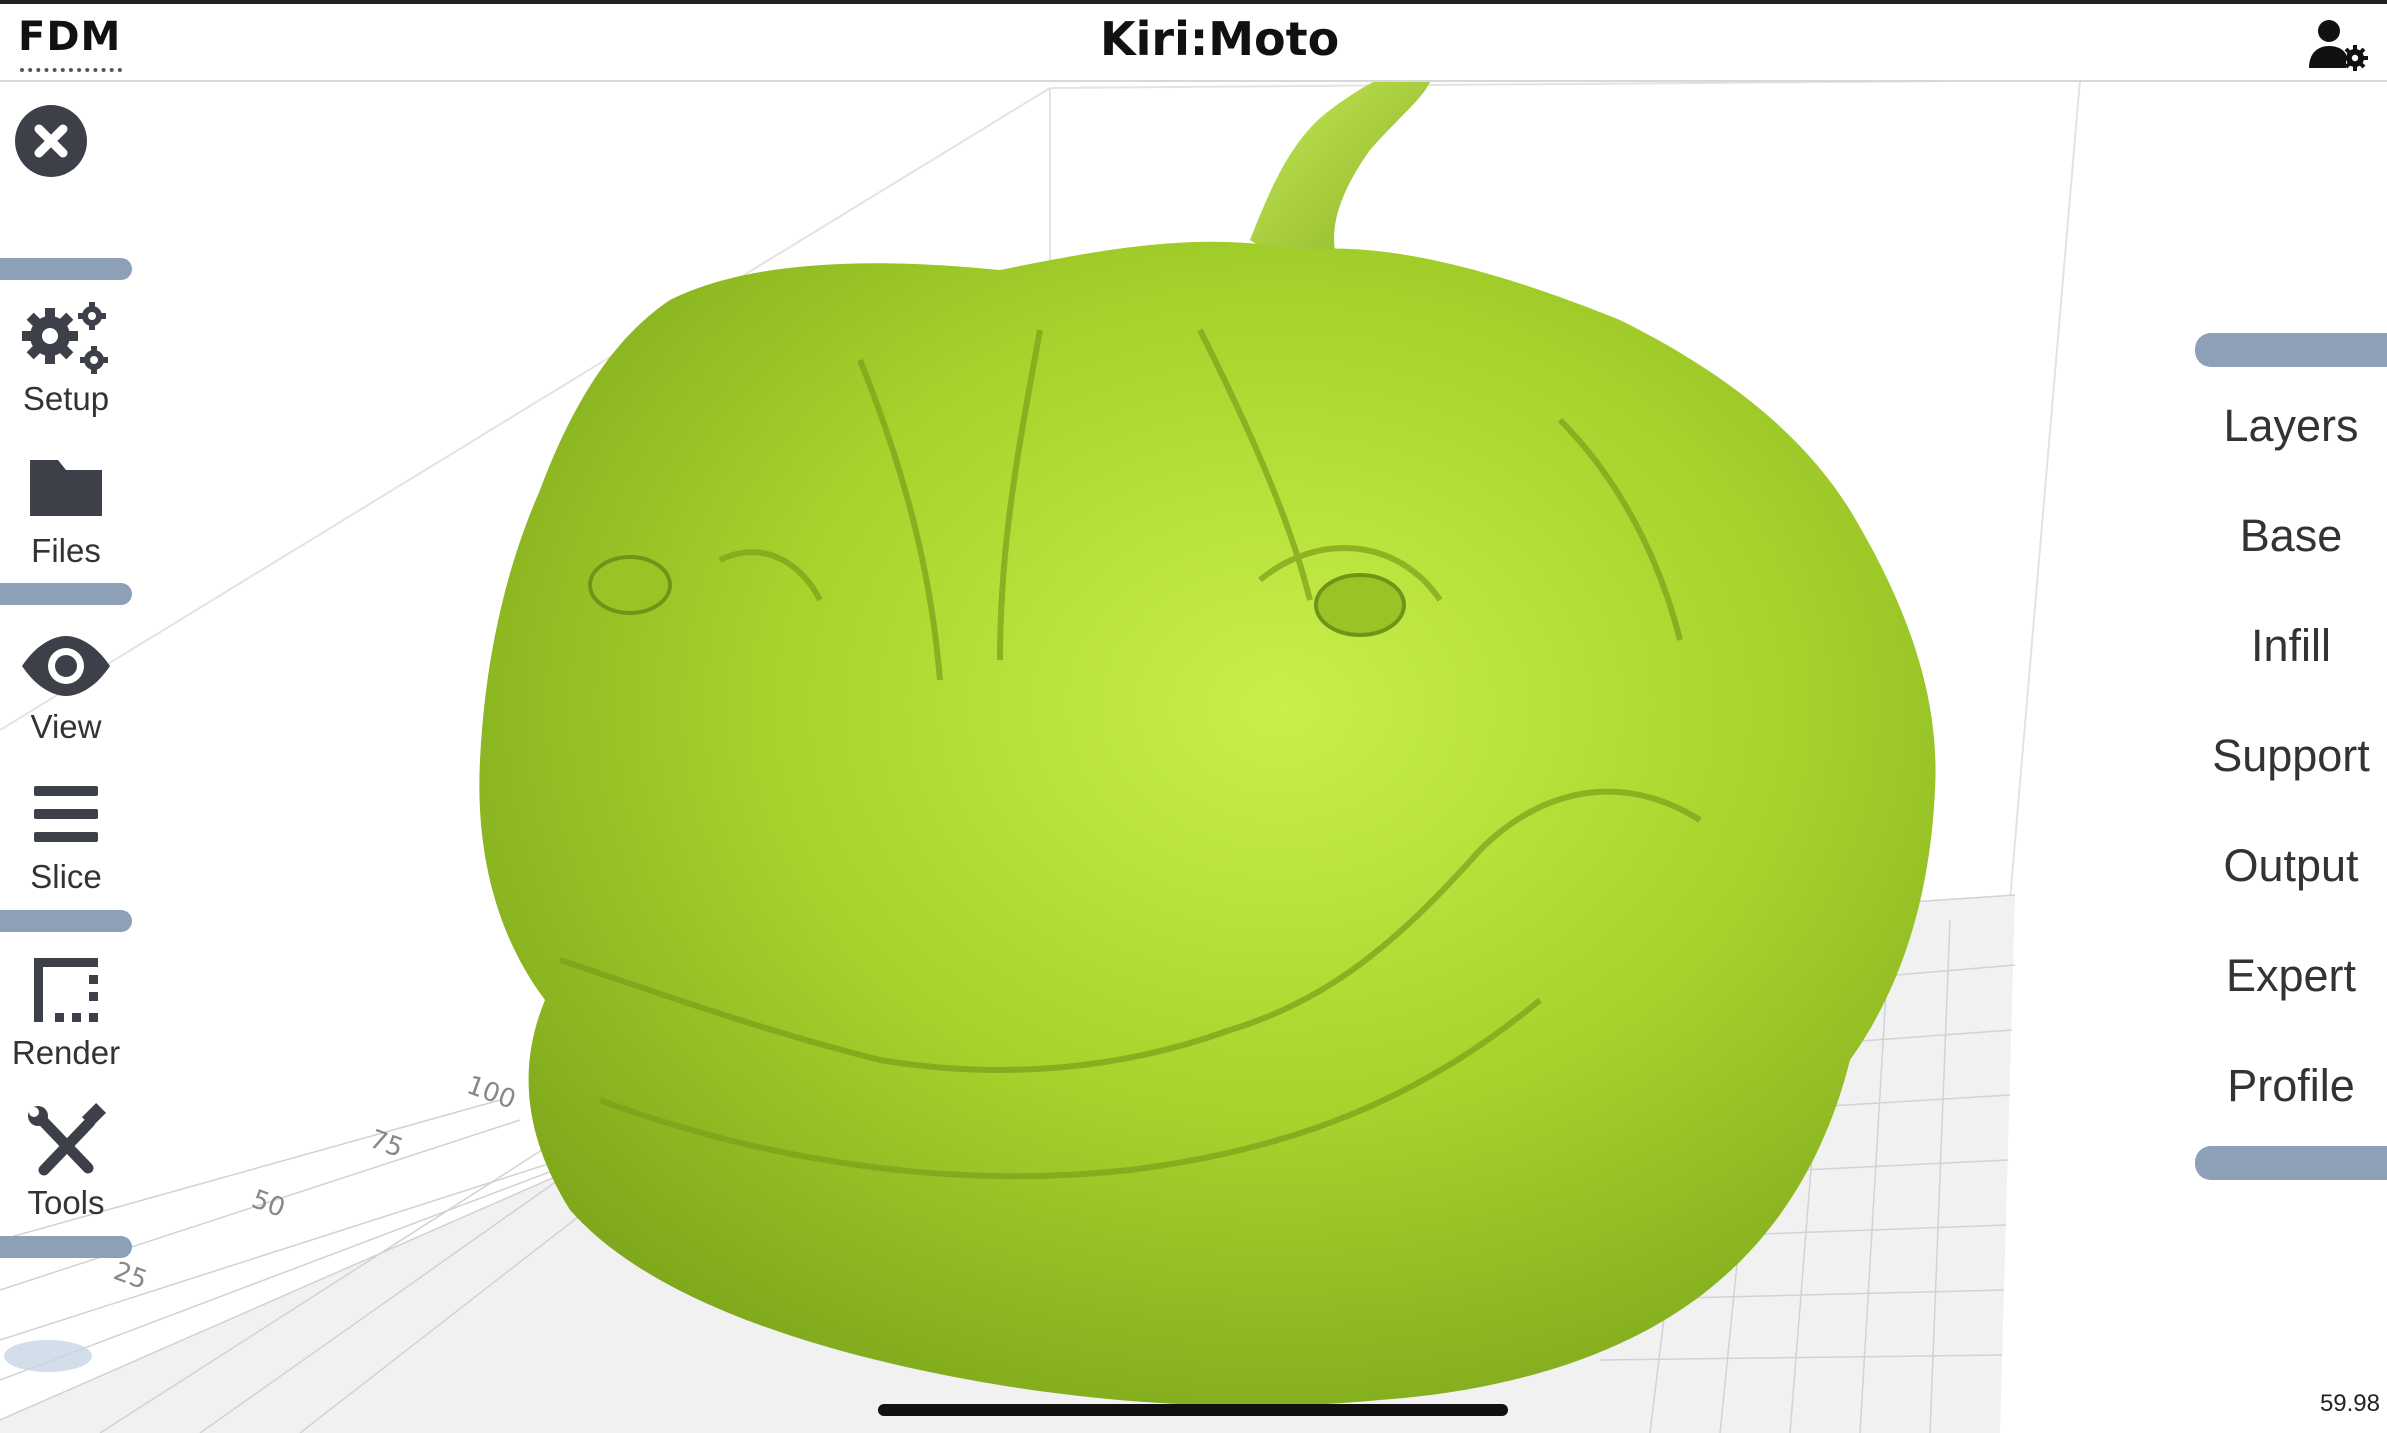 The width and height of the screenshot is (2387, 1433). I want to click on close-icon, so click(51, 141).